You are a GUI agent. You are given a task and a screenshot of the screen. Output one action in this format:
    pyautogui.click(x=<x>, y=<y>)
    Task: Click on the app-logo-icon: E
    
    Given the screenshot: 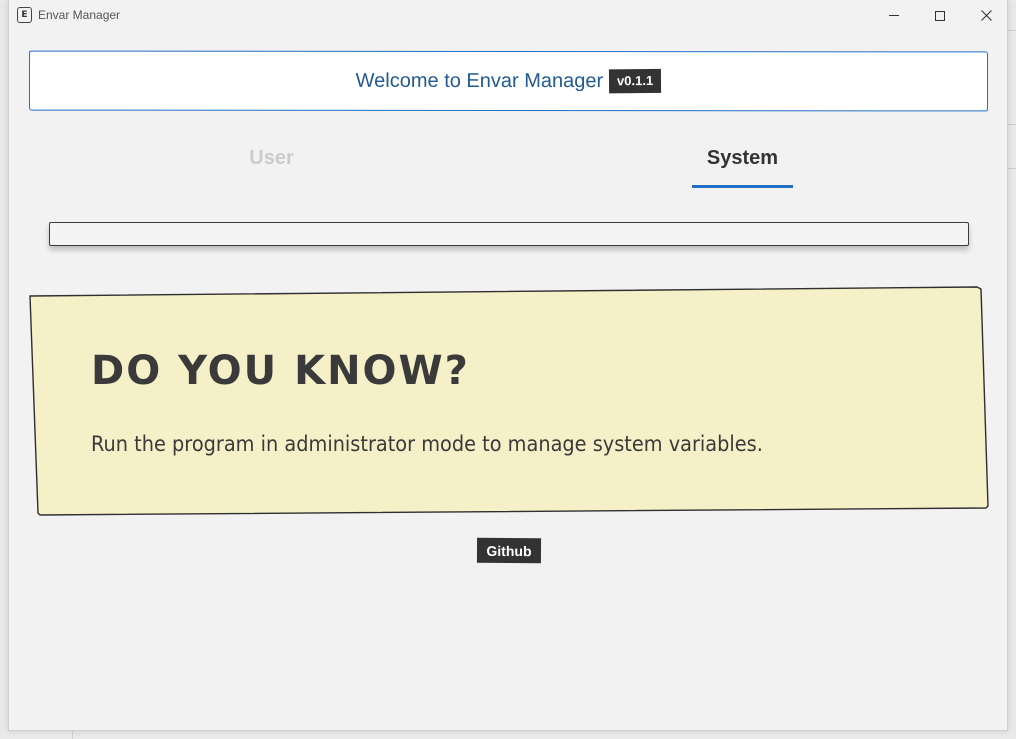 What is the action you would take?
    pyautogui.click(x=24, y=15)
    